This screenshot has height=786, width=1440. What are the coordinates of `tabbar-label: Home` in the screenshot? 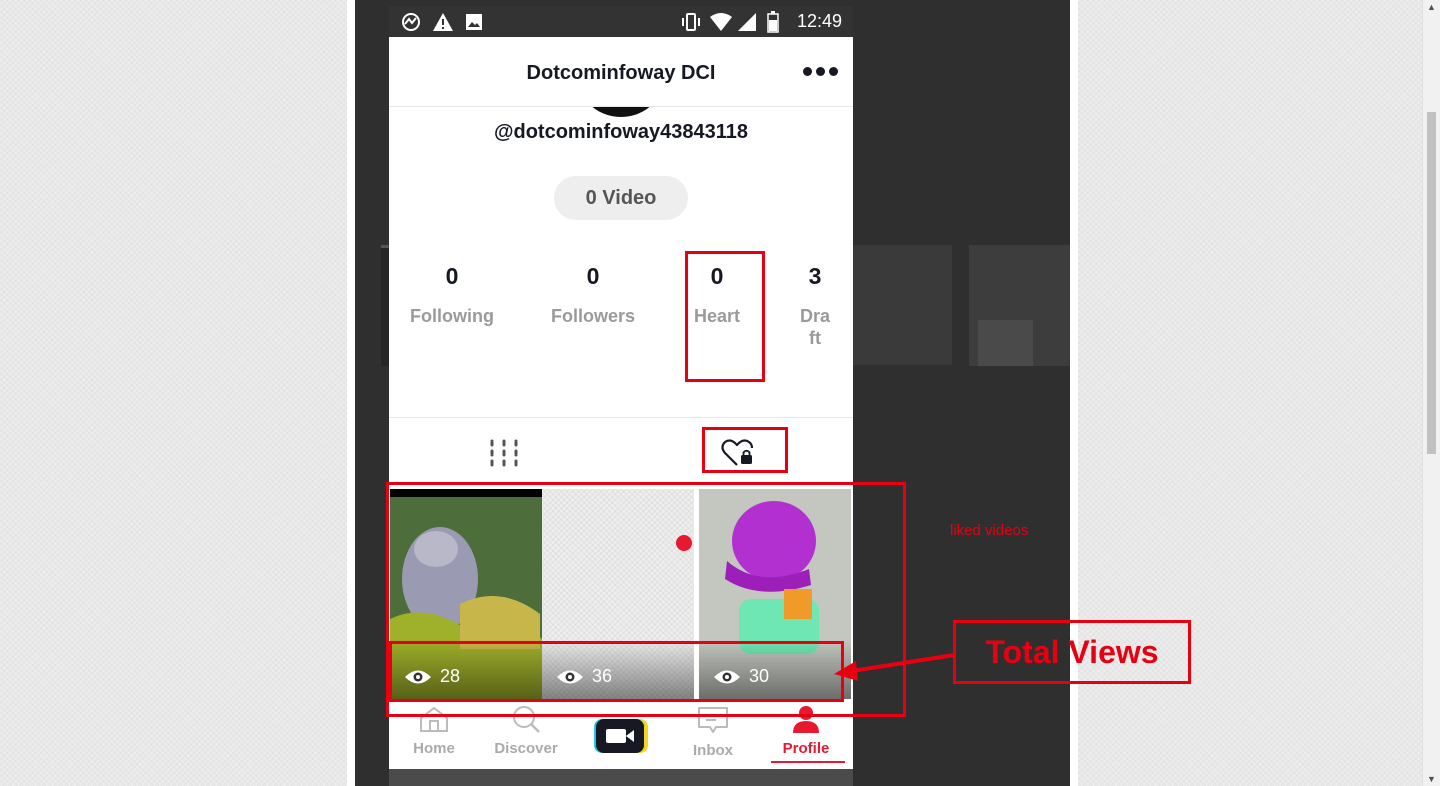 It's located at (434, 748).